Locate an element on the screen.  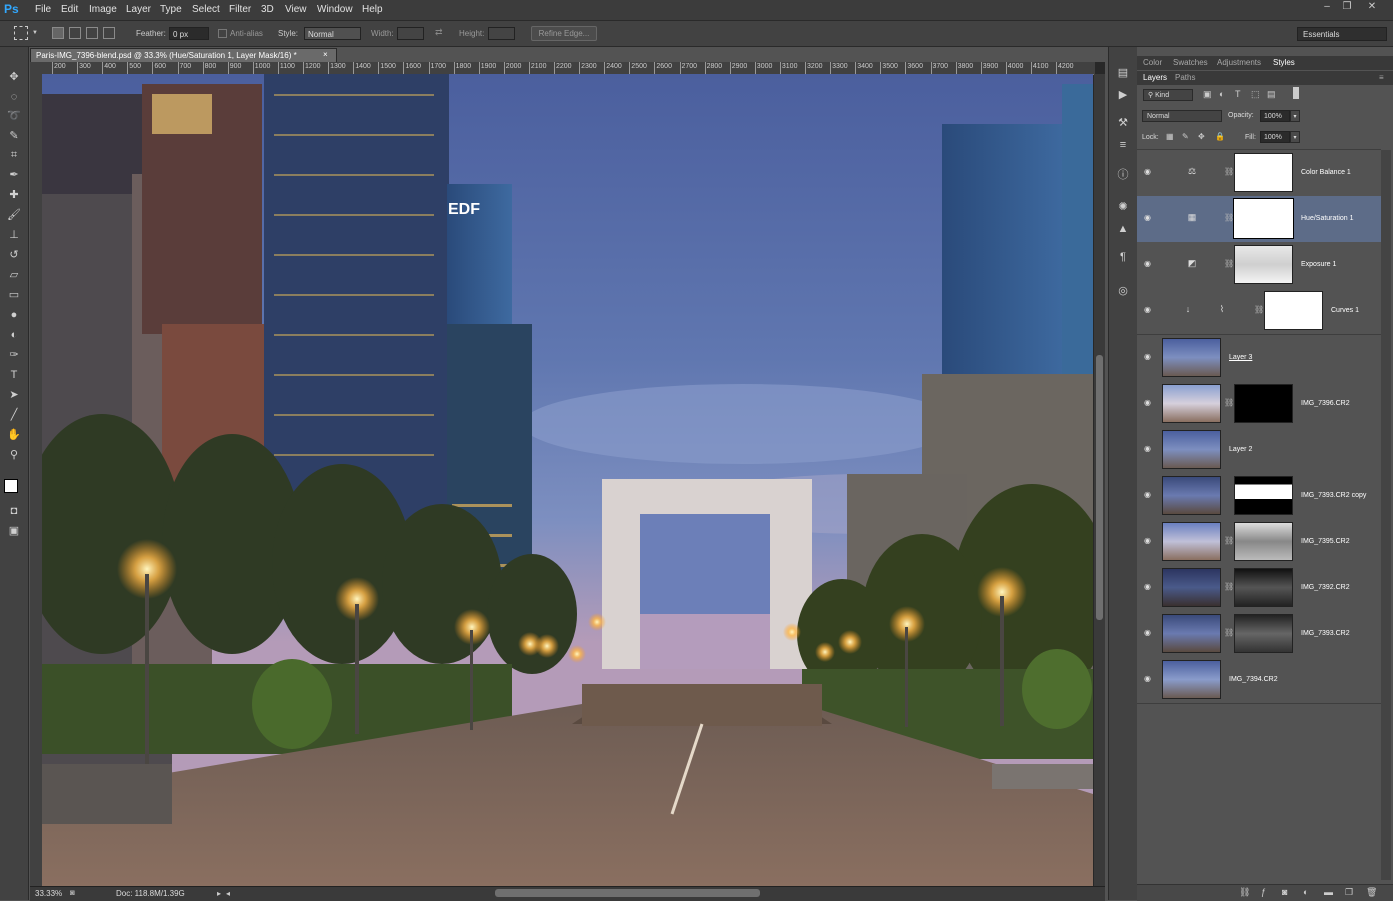
dodge-icon: ◐ is located at coordinates (14, 335).